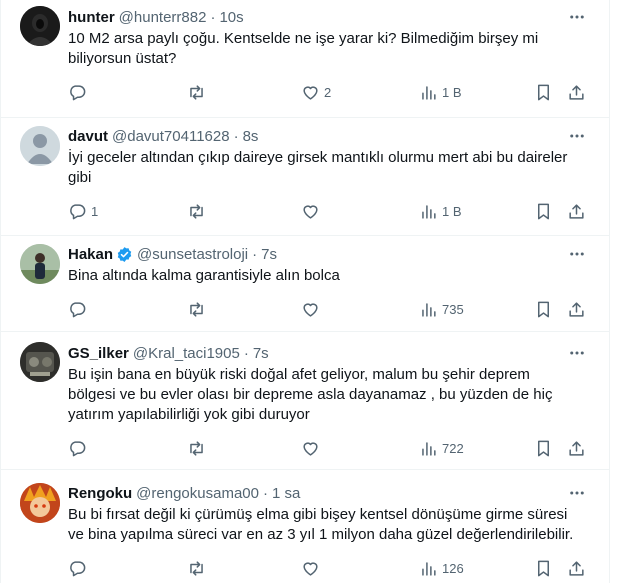 The width and height of the screenshot is (627, 583). Describe the element at coordinates (192, 254) in the screenshot. I see `user-handle: @sunsetastroloji` at that location.